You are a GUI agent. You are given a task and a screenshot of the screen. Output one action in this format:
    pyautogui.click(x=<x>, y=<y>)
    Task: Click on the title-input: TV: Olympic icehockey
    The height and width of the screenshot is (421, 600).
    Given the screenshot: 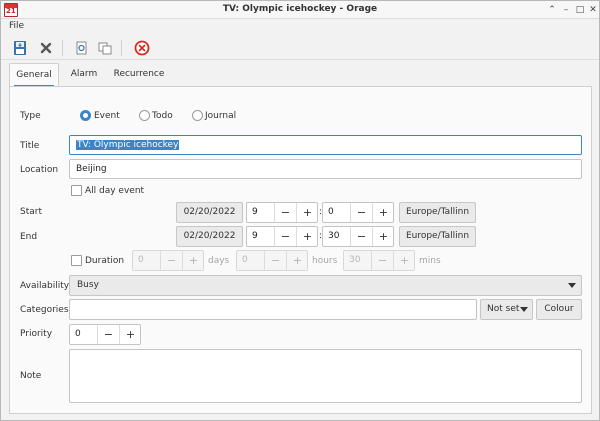 What is the action you would take?
    pyautogui.click(x=325, y=145)
    